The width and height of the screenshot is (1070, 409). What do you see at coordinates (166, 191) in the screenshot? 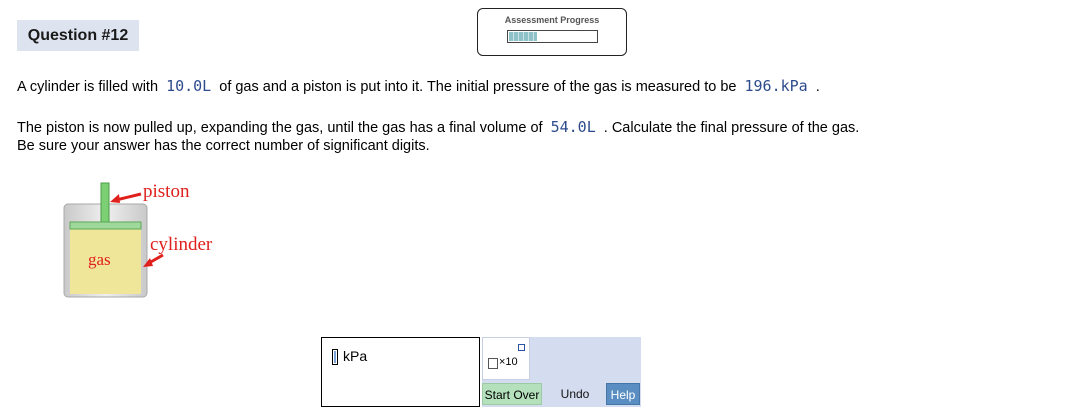
I see `piston-label: piston` at bounding box center [166, 191].